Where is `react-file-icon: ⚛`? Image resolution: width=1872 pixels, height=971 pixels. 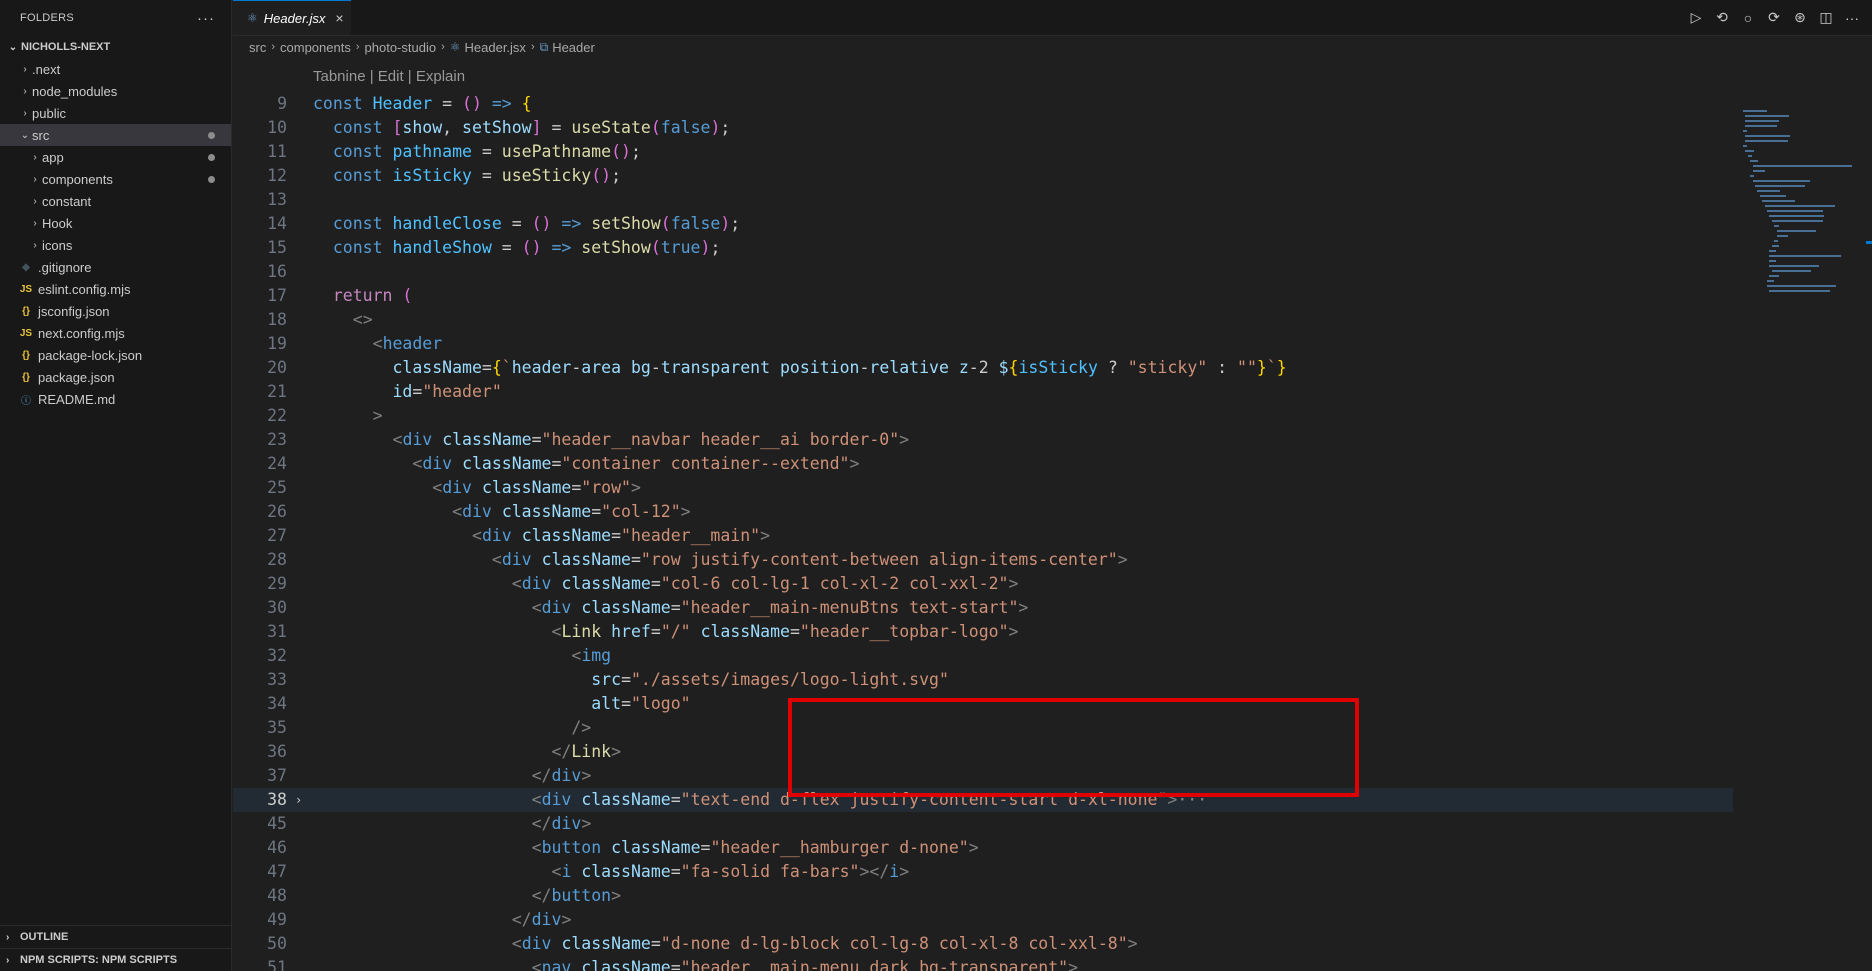
react-file-icon: ⚛ is located at coordinates (455, 47).